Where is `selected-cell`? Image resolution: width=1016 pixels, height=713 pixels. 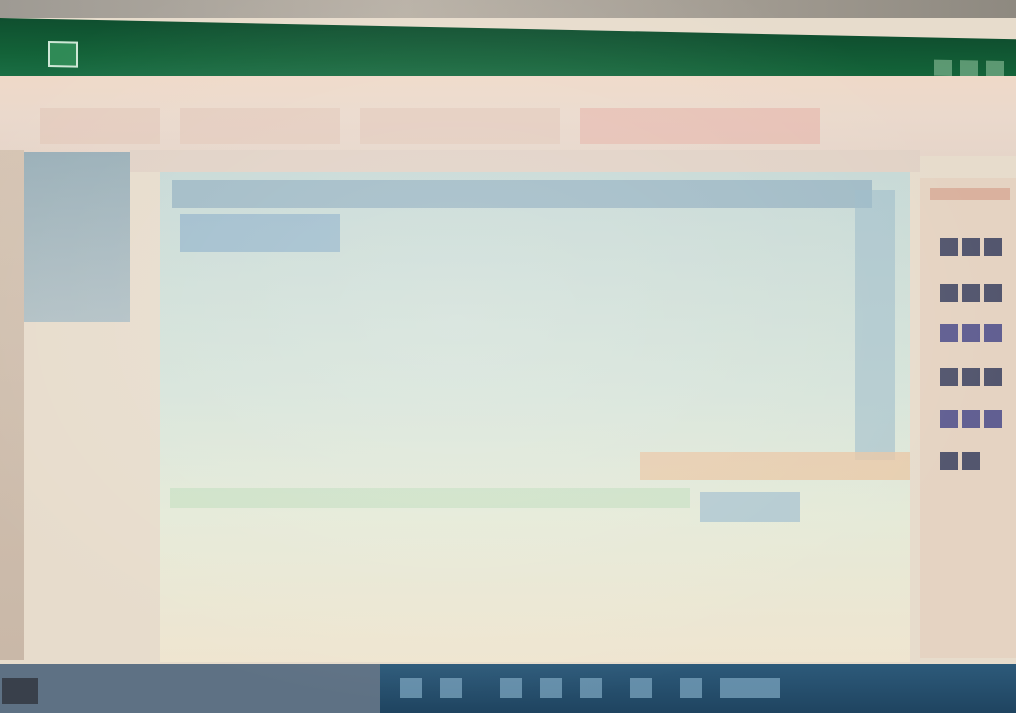 selected-cell is located at coordinates (750, 507).